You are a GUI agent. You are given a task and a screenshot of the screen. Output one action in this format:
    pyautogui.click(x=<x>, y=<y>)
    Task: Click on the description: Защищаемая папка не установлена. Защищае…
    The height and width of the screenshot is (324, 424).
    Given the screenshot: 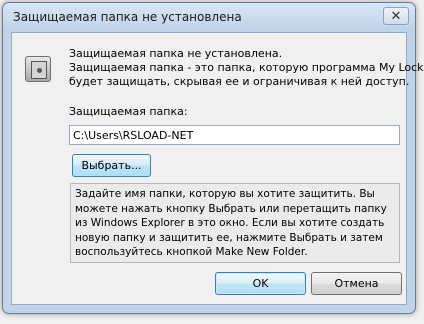 What is the action you would take?
    pyautogui.click(x=246, y=68)
    